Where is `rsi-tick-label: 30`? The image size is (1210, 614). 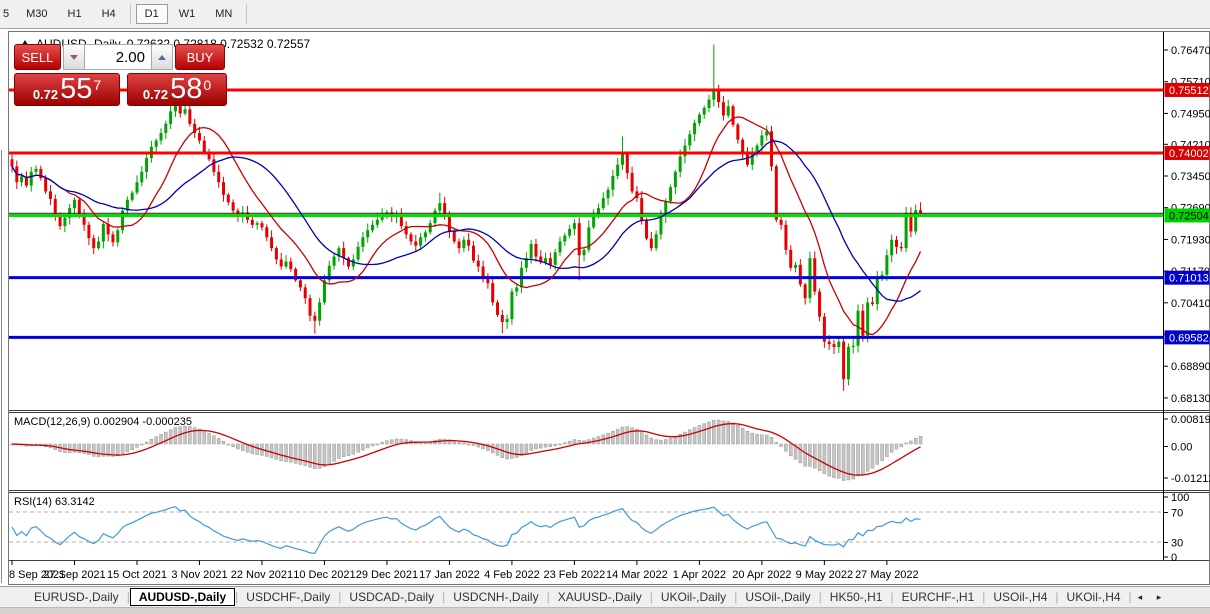
rsi-tick-label: 30 is located at coordinates (1177, 544).